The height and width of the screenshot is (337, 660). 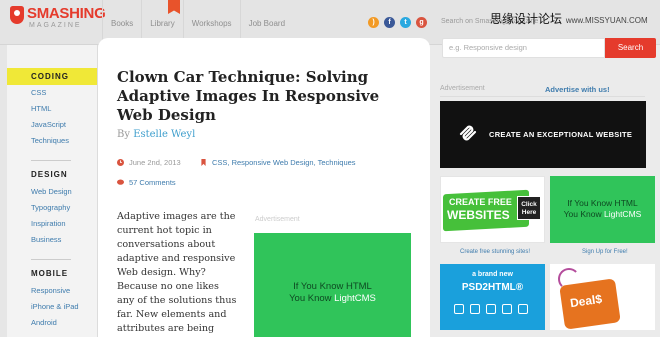 What do you see at coordinates (50, 290) in the screenshot?
I see `sidebar-item-responsive: Responsive` at bounding box center [50, 290].